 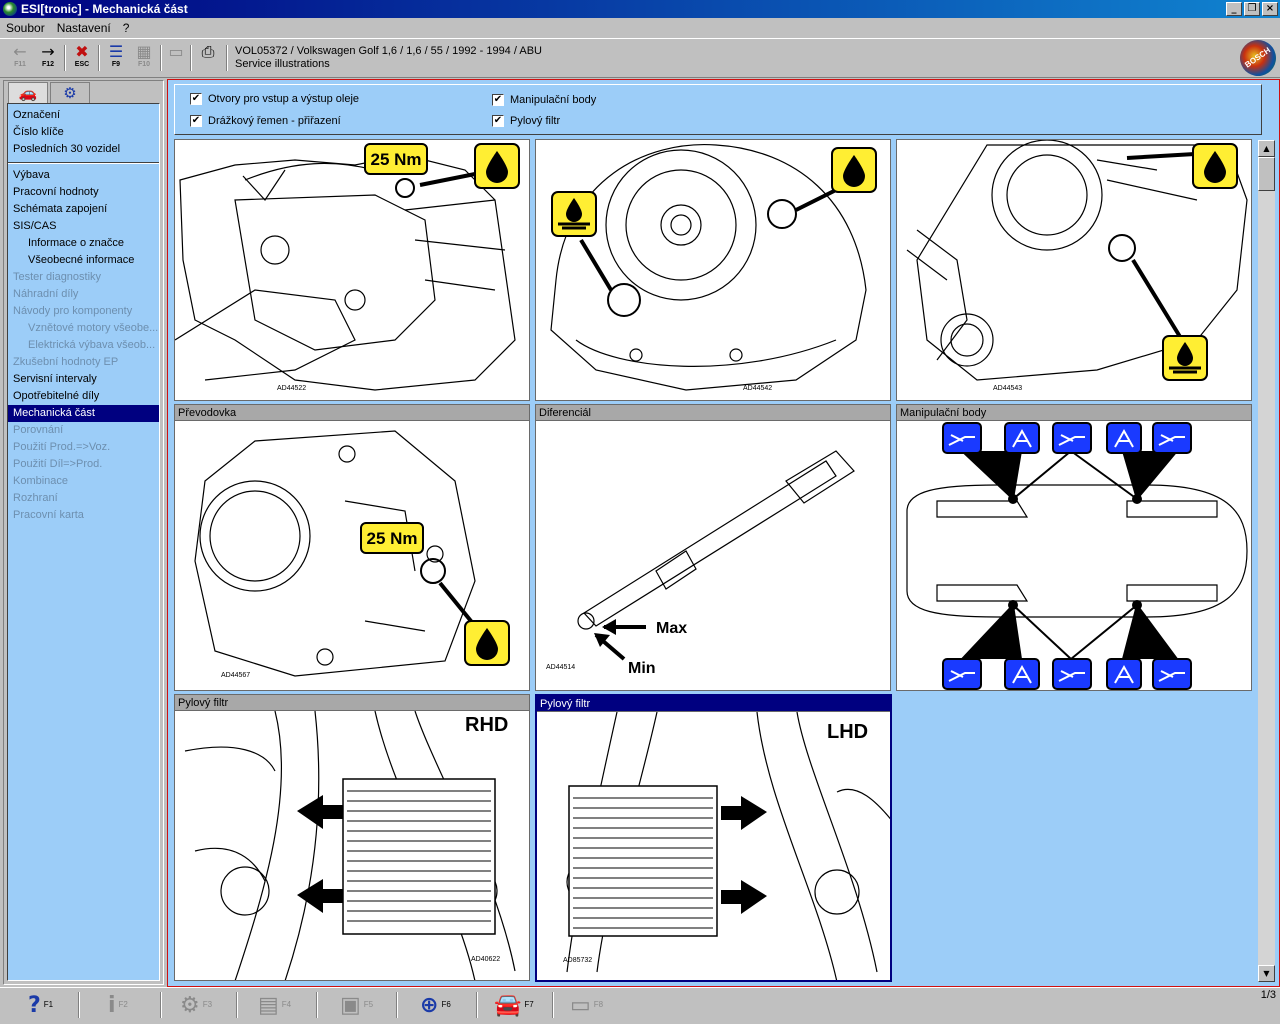 I want to click on nav-item-v-eobecn-informace: Všeobecné informace, so click(x=83, y=260).